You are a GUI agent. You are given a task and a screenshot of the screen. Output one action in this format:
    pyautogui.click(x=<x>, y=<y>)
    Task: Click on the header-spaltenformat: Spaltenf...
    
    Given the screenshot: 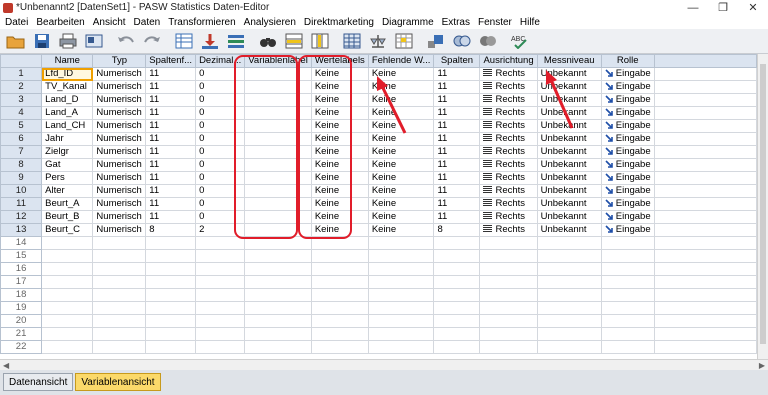 What is the action you would take?
    pyautogui.click(x=171, y=61)
    